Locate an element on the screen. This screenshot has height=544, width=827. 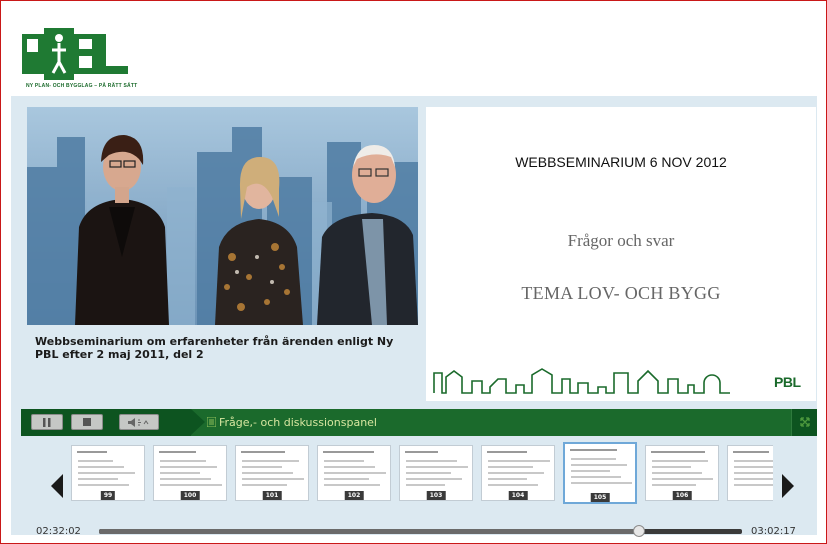
thumbnail-number: 103 is located at coordinates (436, 495).